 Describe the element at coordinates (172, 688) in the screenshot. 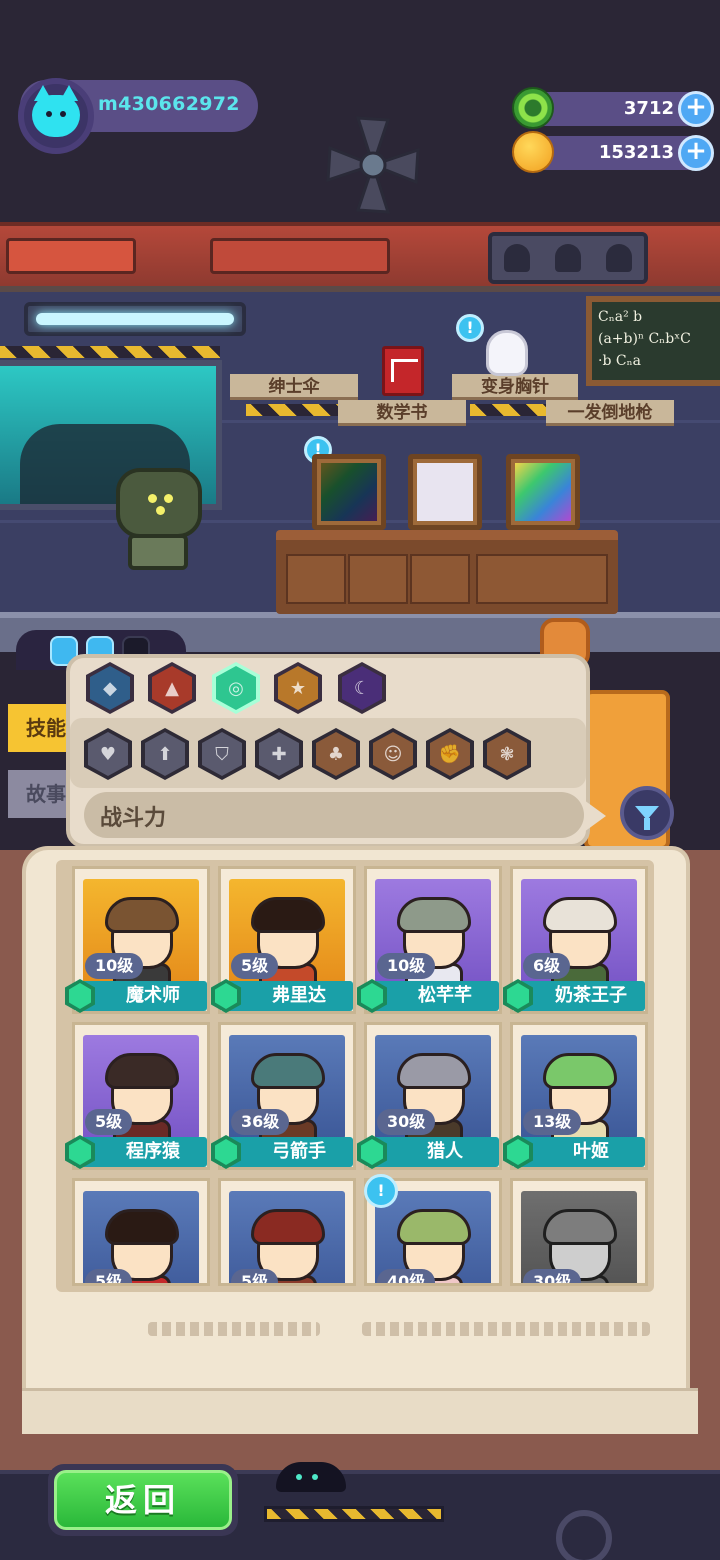

I see `fire-icon: ▲` at that location.